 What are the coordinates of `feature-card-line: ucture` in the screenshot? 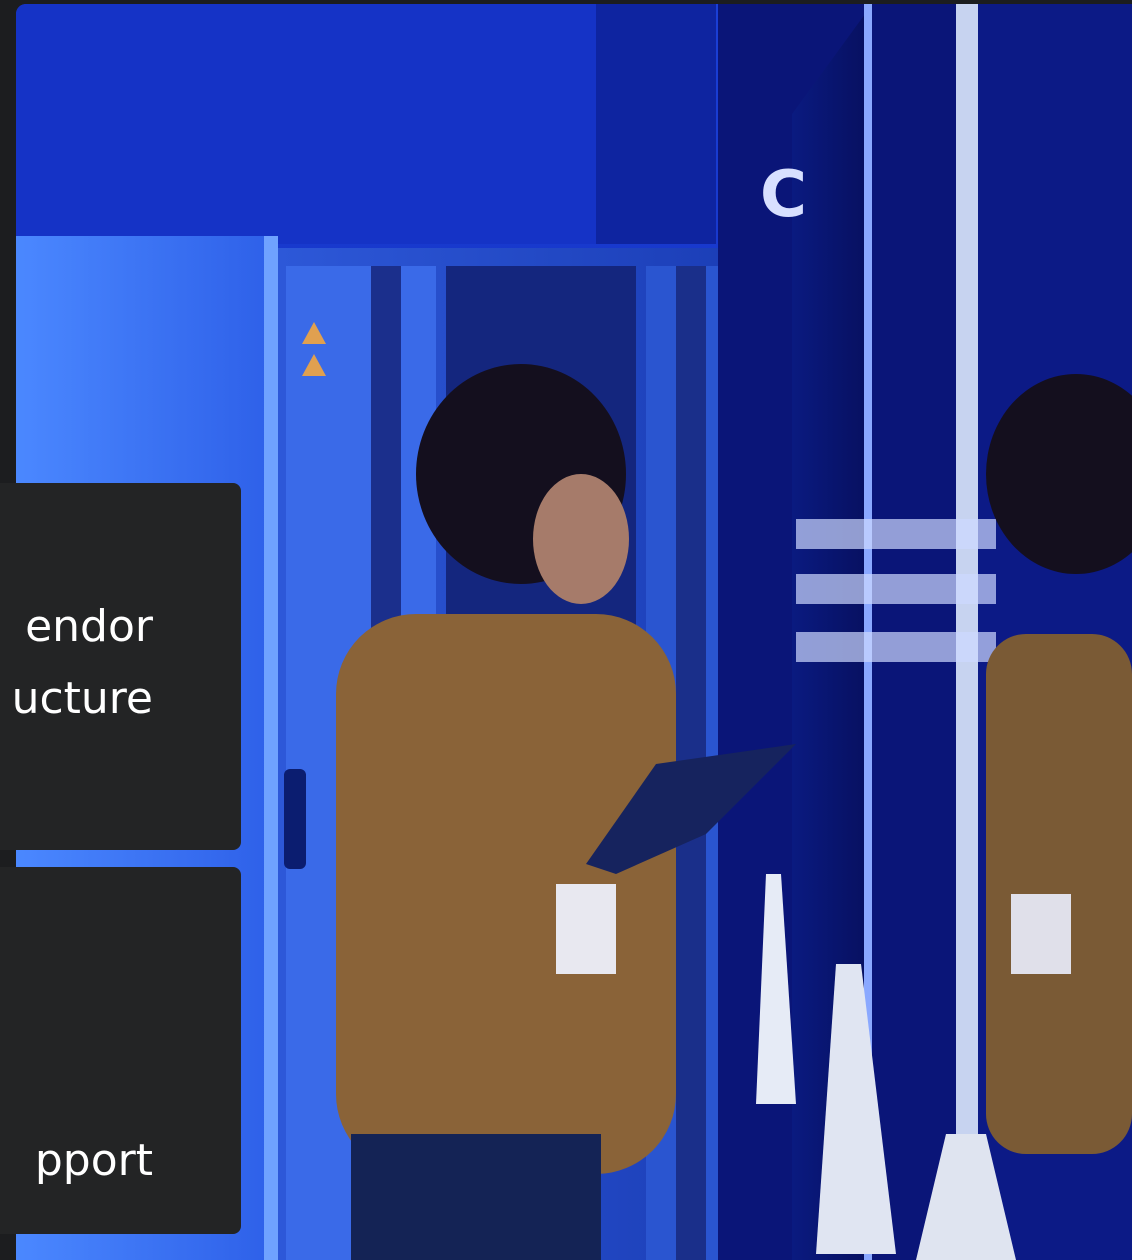 It's located at (82, 698).